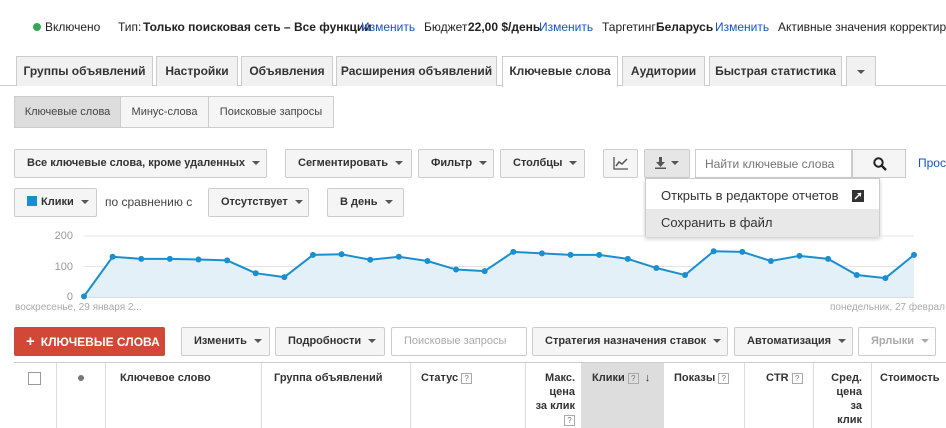 The width and height of the screenshot is (946, 428). Describe the element at coordinates (897, 341) in the screenshot. I see `labels-dropdown: Ярлыки` at that location.